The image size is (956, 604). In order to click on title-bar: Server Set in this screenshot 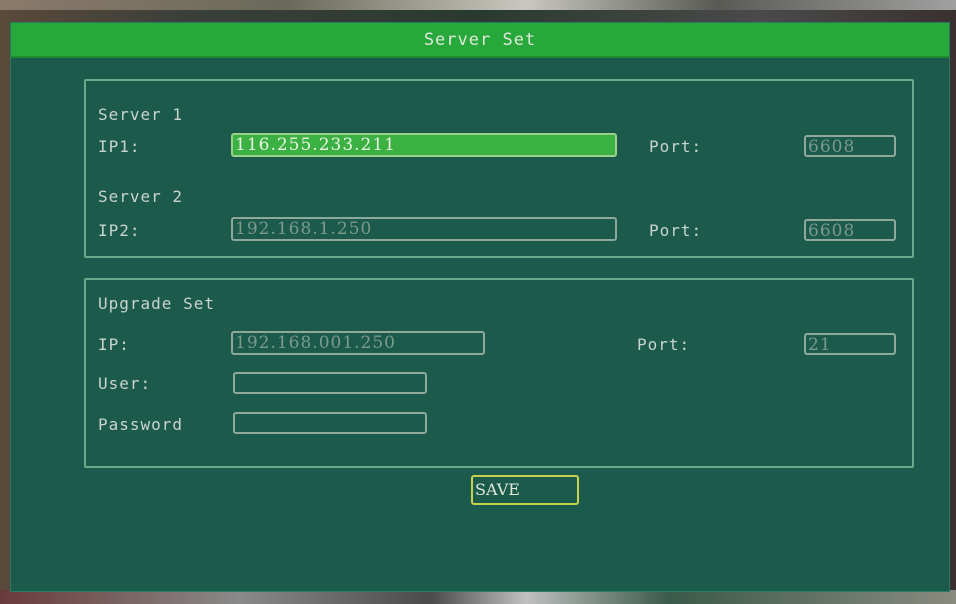, I will do `click(480, 40)`.